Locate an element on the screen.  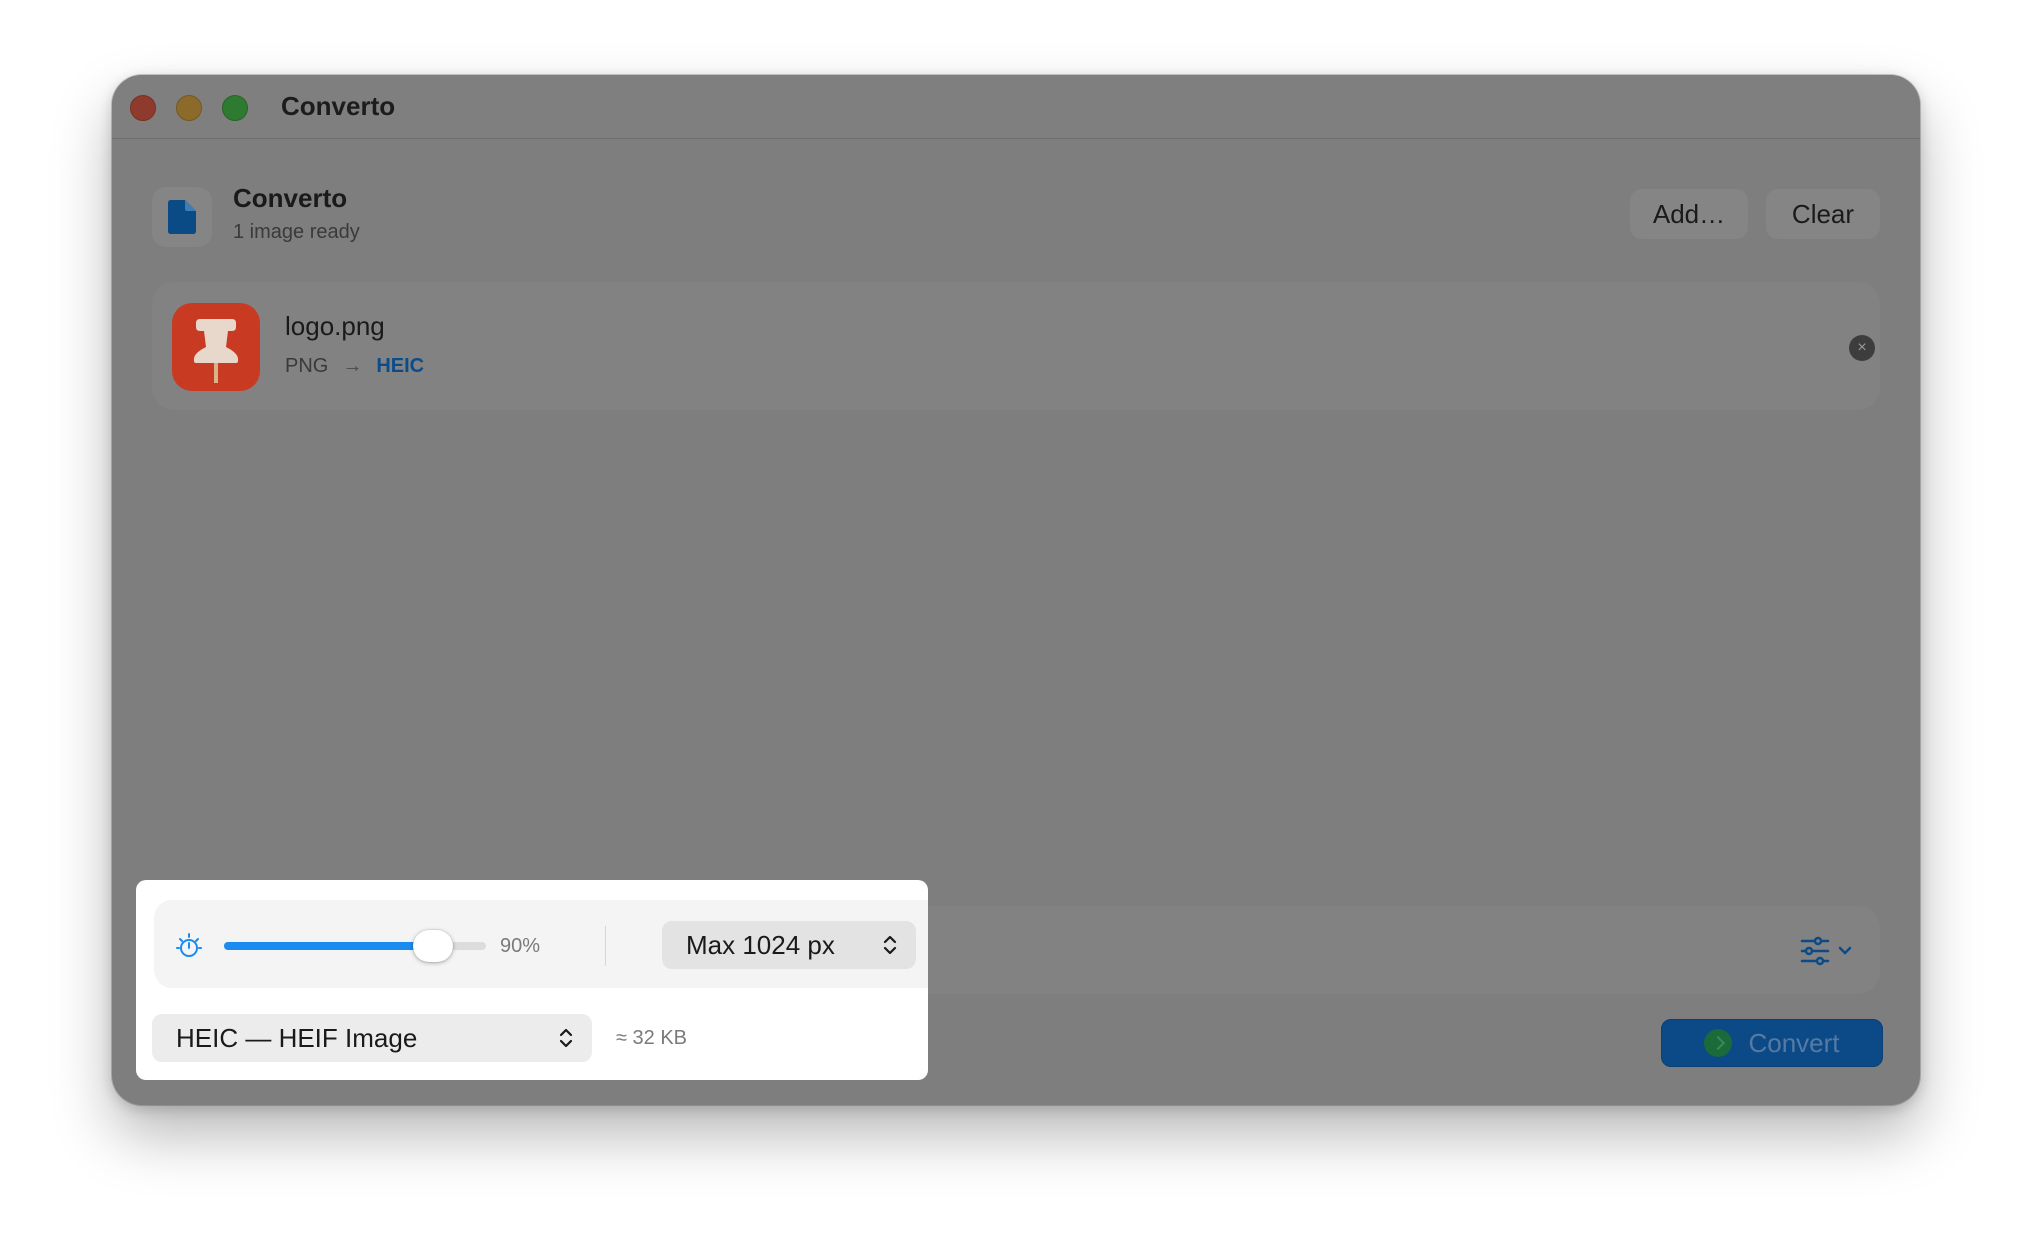
format-select: HEIC — HEIF Image is located at coordinates (372, 1038).